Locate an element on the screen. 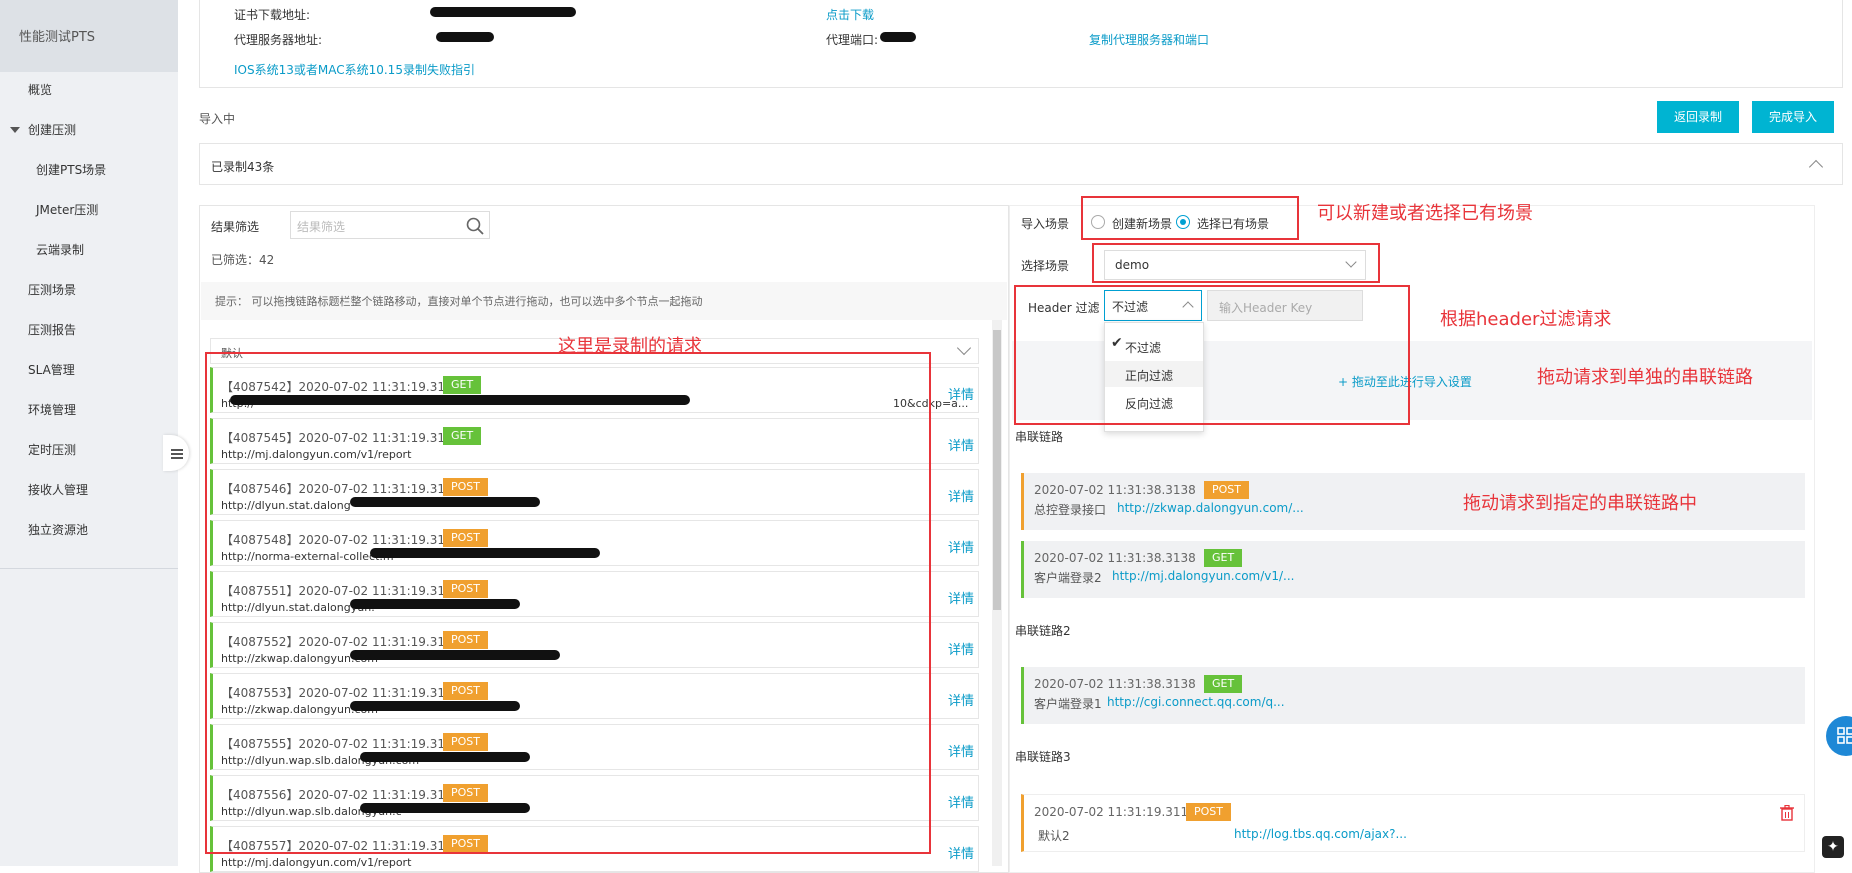 This screenshot has height=873, width=1852. annotation-drag-single: 拖动请求到单独的串联链路 is located at coordinates (1645, 377).